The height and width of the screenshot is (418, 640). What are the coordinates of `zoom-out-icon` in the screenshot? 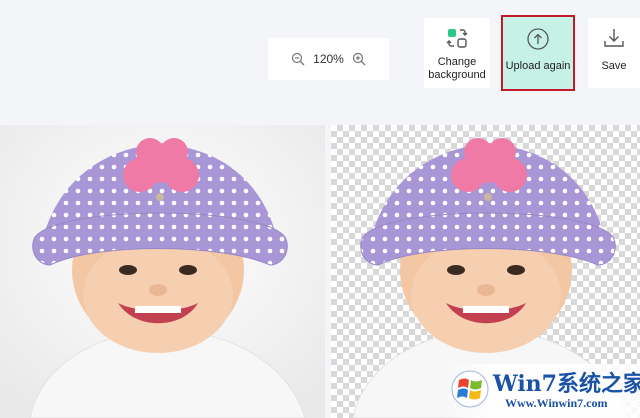 It's located at (298, 59).